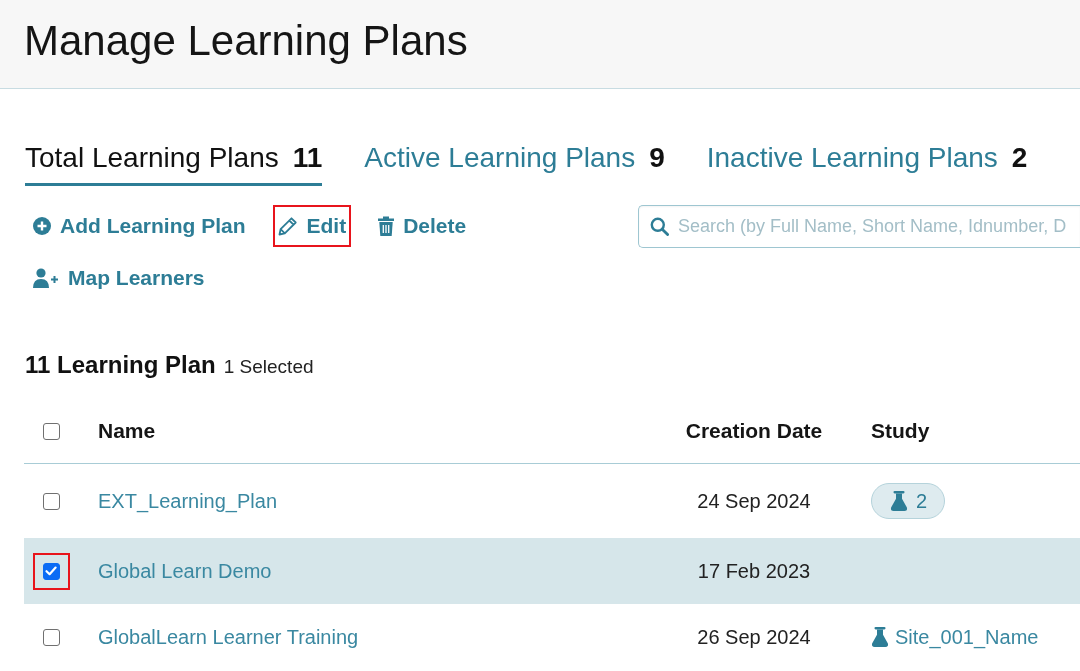 The width and height of the screenshot is (1080, 671). What do you see at coordinates (422, 226) in the screenshot?
I see `delete-action-button: Delete` at bounding box center [422, 226].